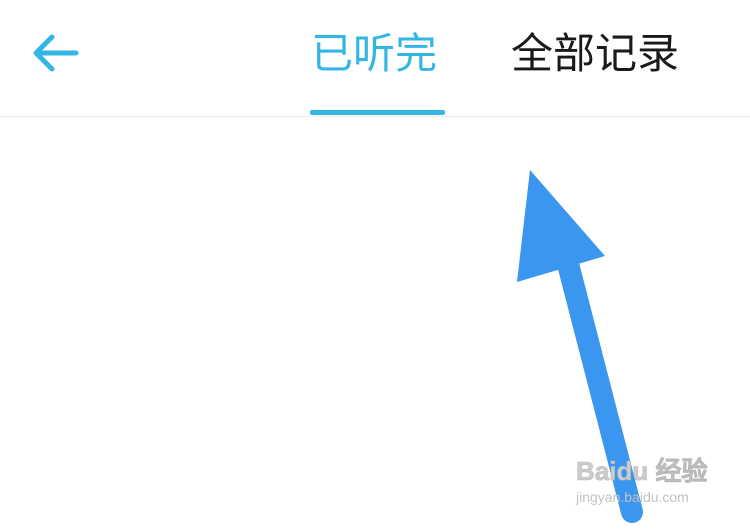  What do you see at coordinates (632, 497) in the screenshot?
I see `watermark-url: jingyan.baidu.com` at bounding box center [632, 497].